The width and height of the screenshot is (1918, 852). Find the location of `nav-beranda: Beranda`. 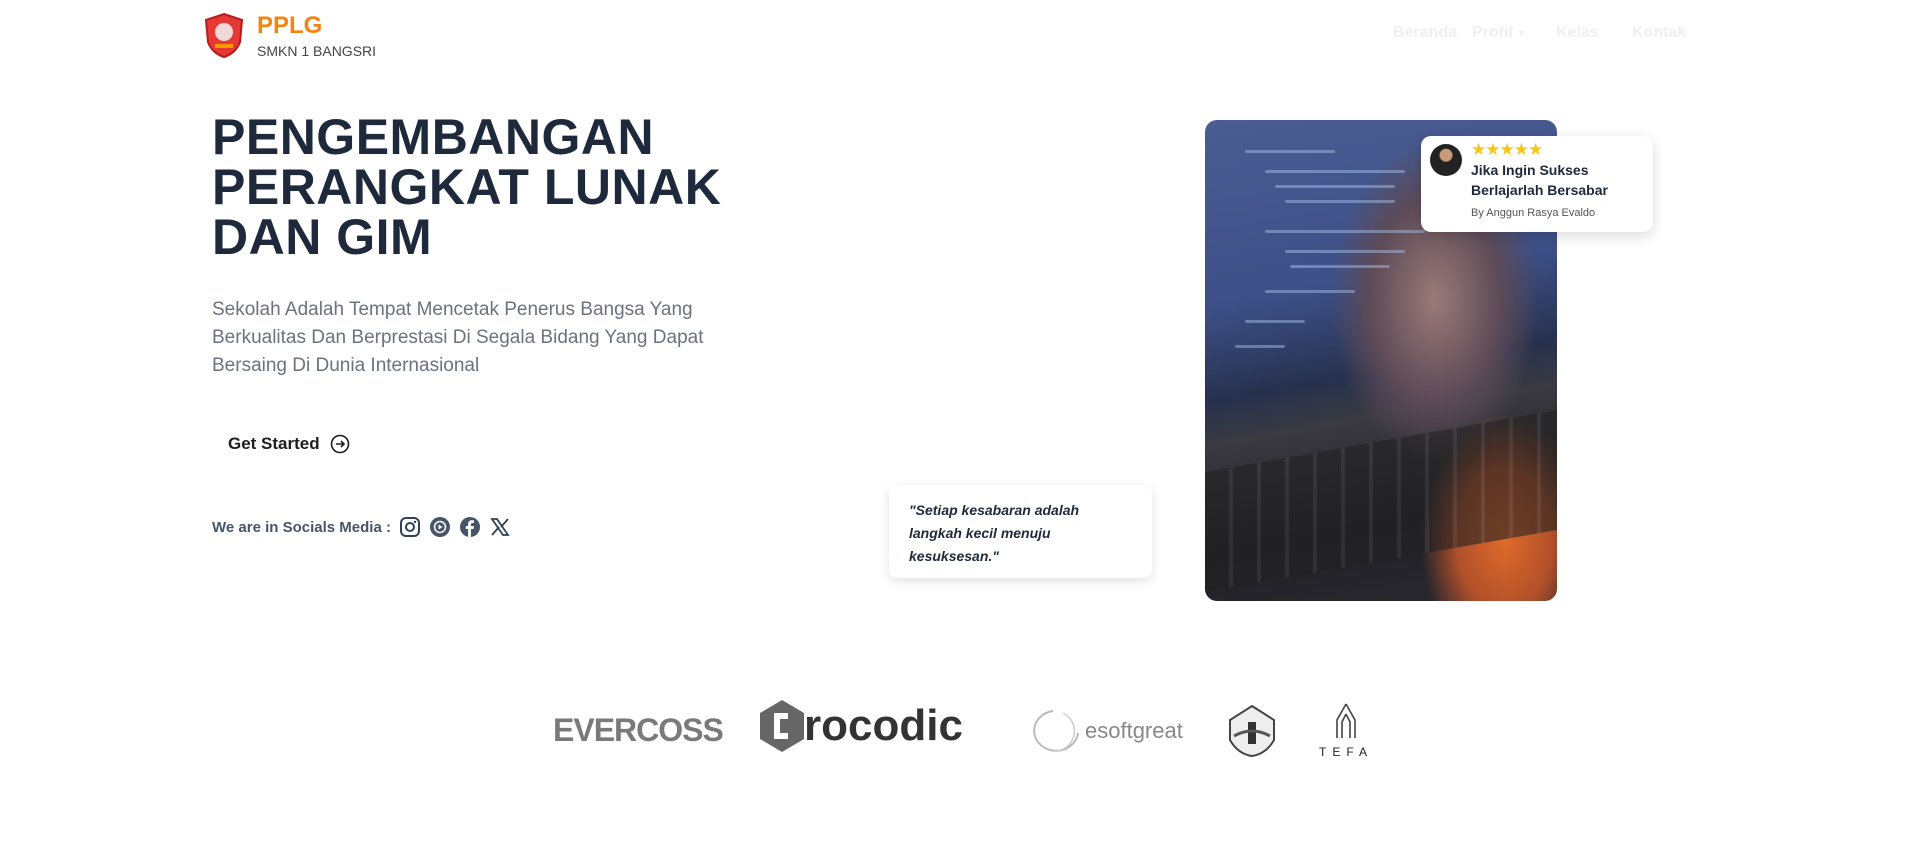

nav-beranda: Beranda is located at coordinates (1425, 33).